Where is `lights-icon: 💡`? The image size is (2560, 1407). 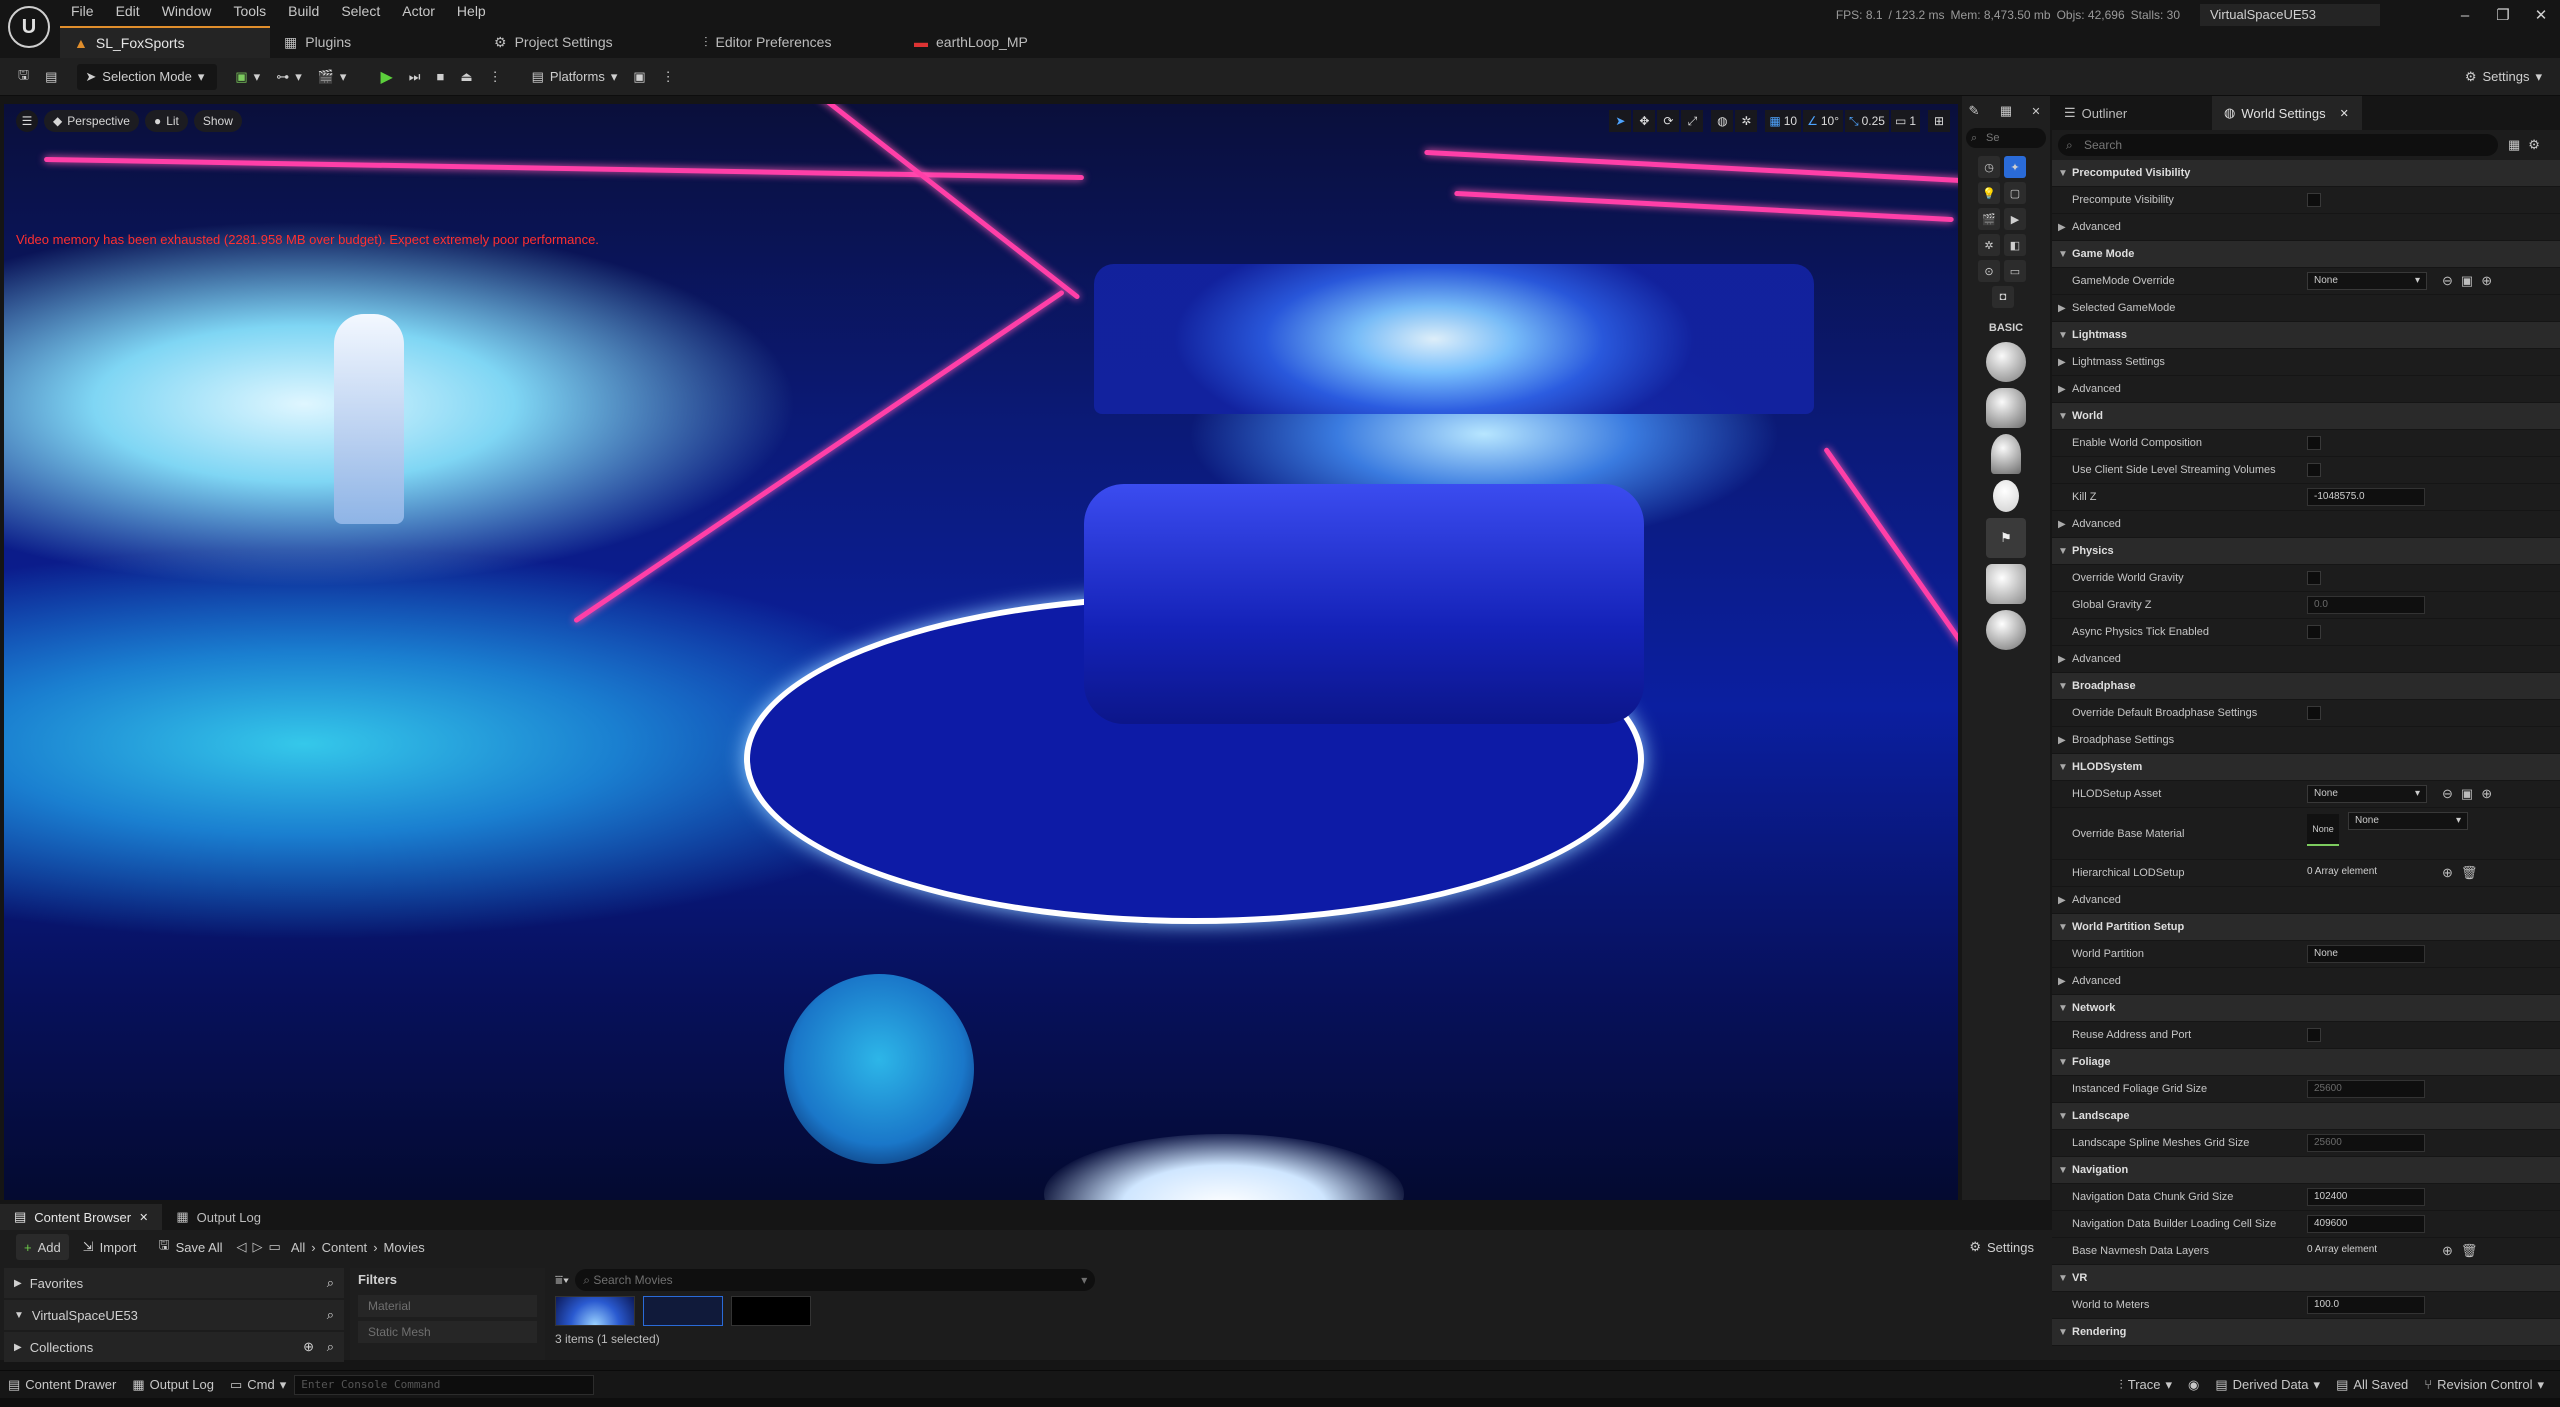
lights-icon: 💡 is located at coordinates (1989, 193).